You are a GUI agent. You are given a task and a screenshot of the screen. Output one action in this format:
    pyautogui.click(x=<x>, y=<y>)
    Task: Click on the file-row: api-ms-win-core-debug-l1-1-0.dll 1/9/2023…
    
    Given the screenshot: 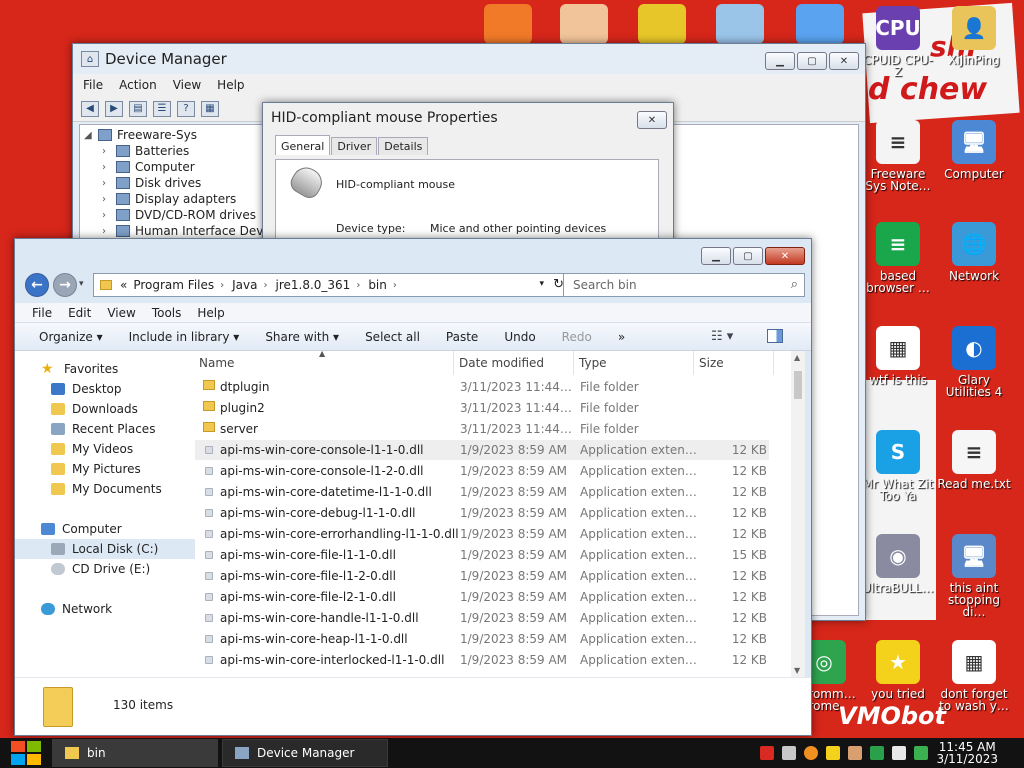 What is the action you would take?
    pyautogui.click(x=482, y=513)
    